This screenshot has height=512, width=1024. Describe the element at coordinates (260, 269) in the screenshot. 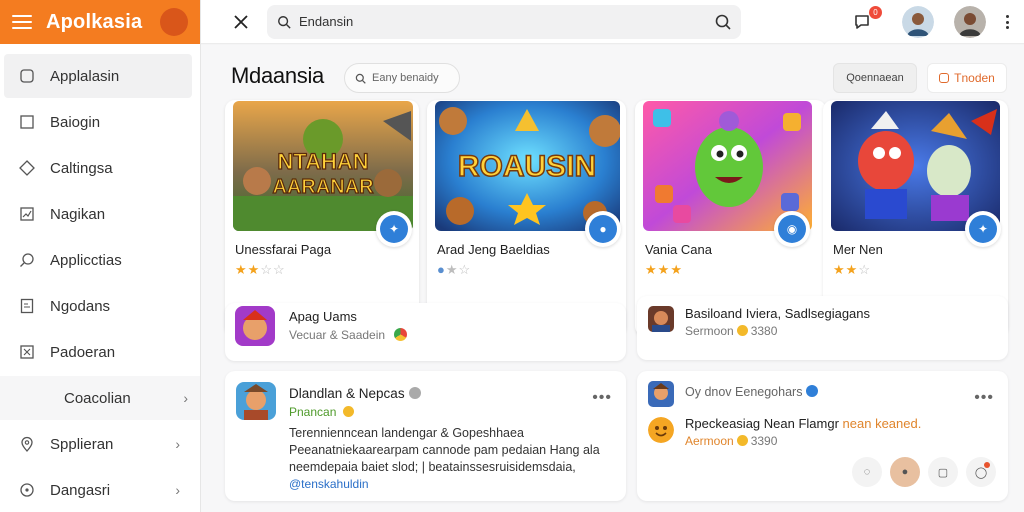

I see `star-rating: ★★☆☆` at that location.